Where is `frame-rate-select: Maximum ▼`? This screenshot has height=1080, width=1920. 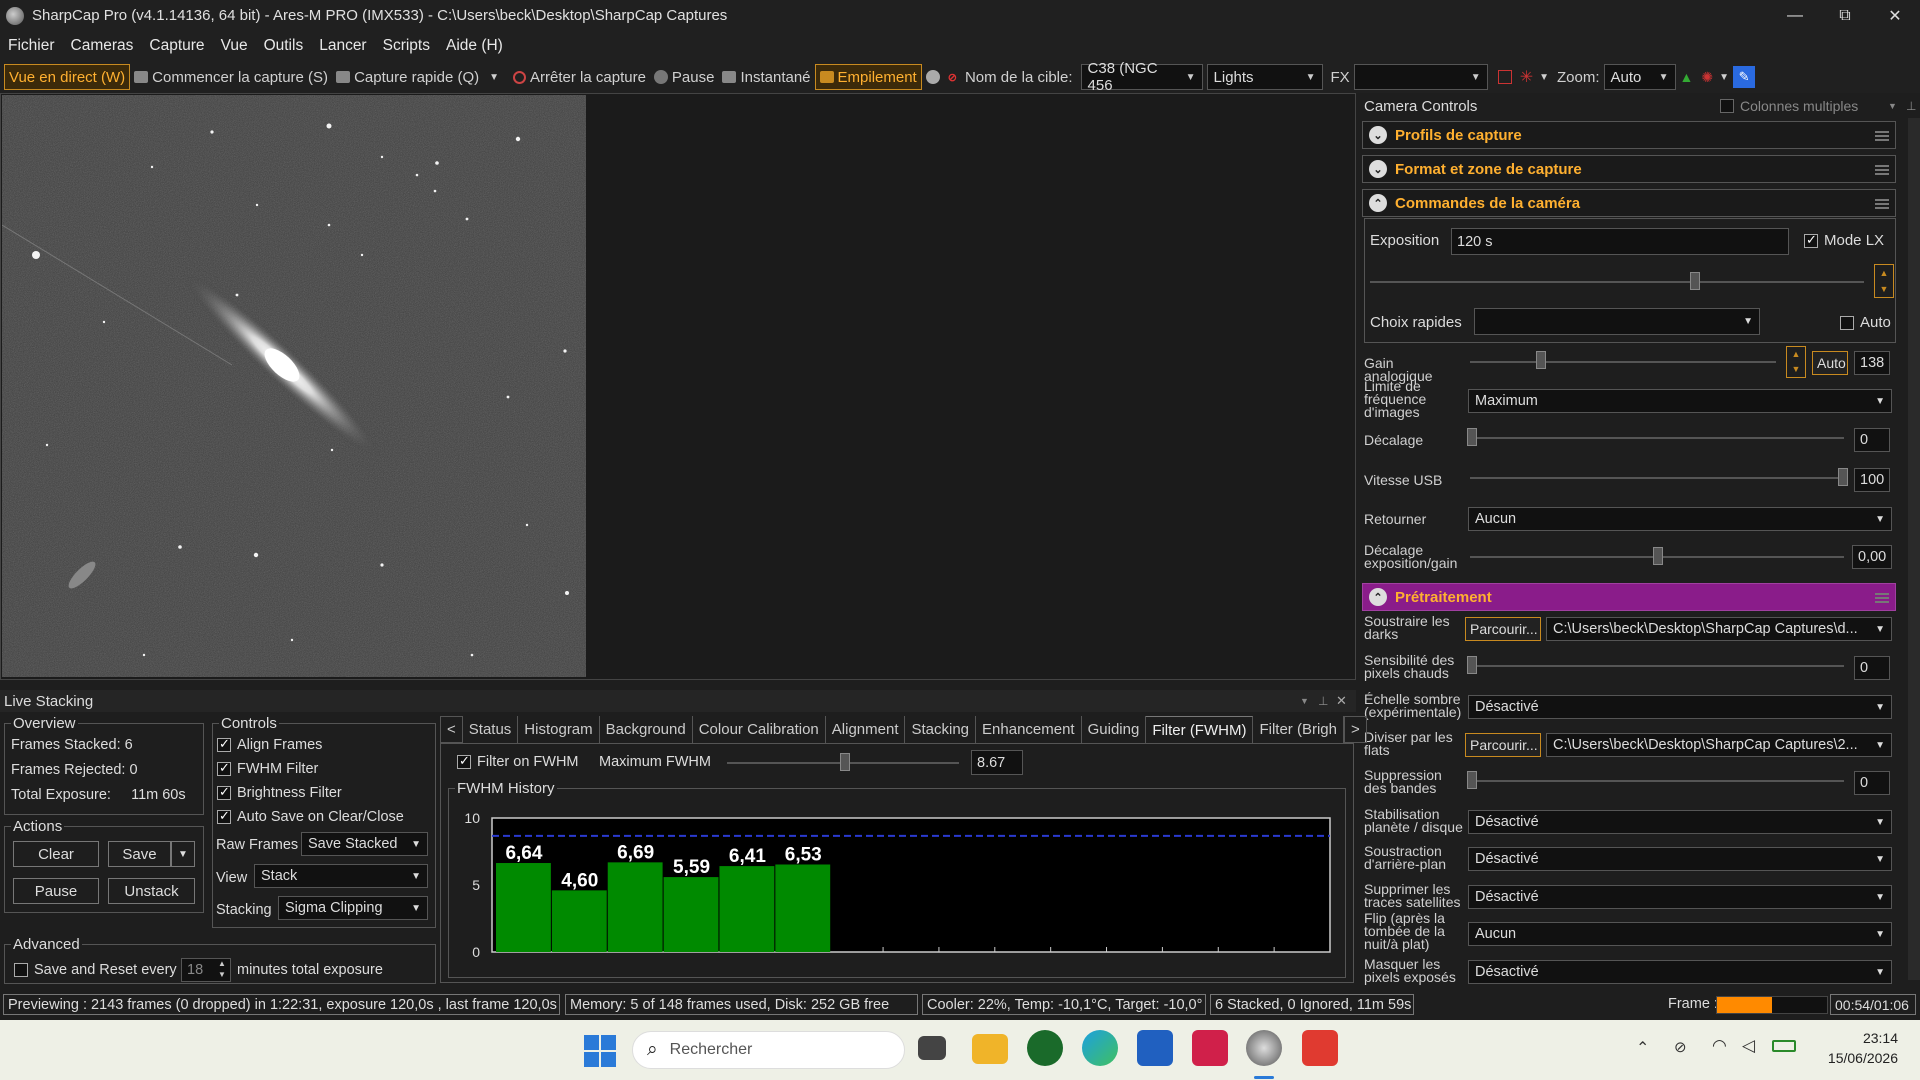
frame-rate-select: Maximum ▼ is located at coordinates (1680, 401).